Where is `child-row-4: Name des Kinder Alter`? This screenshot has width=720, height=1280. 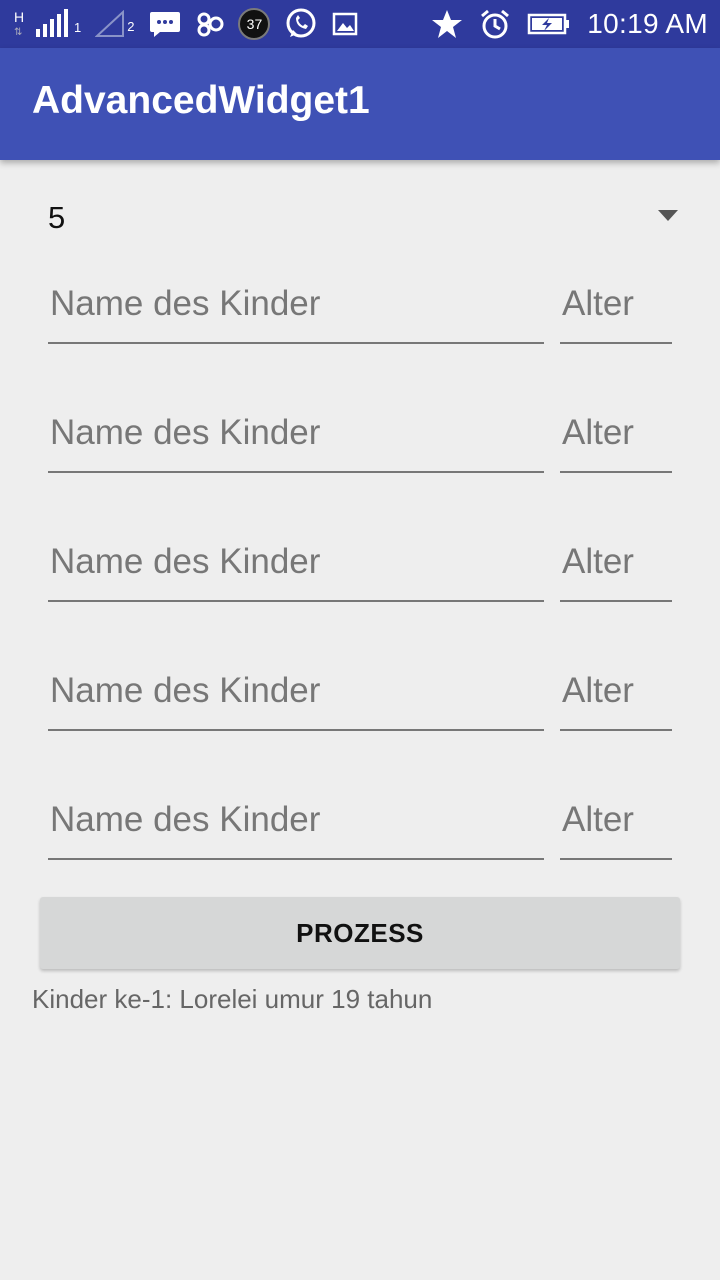
child-row-4: Name des Kinder Alter is located at coordinates (360, 693).